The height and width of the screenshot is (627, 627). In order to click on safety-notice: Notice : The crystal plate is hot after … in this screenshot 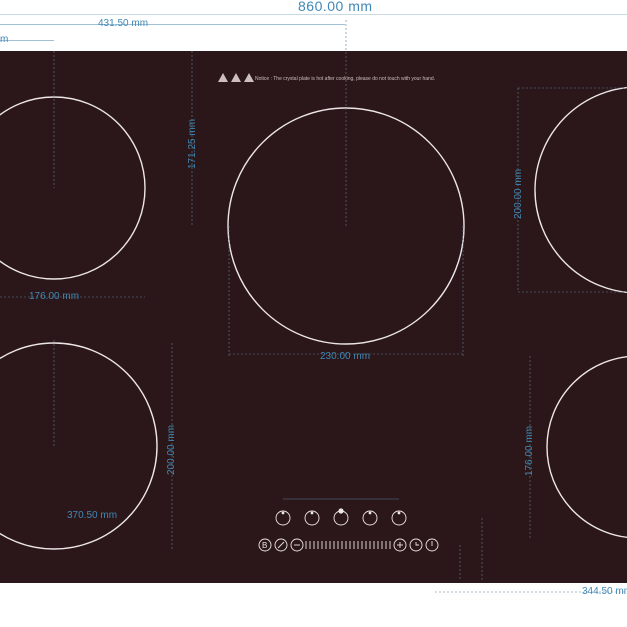, I will do `click(345, 79)`.